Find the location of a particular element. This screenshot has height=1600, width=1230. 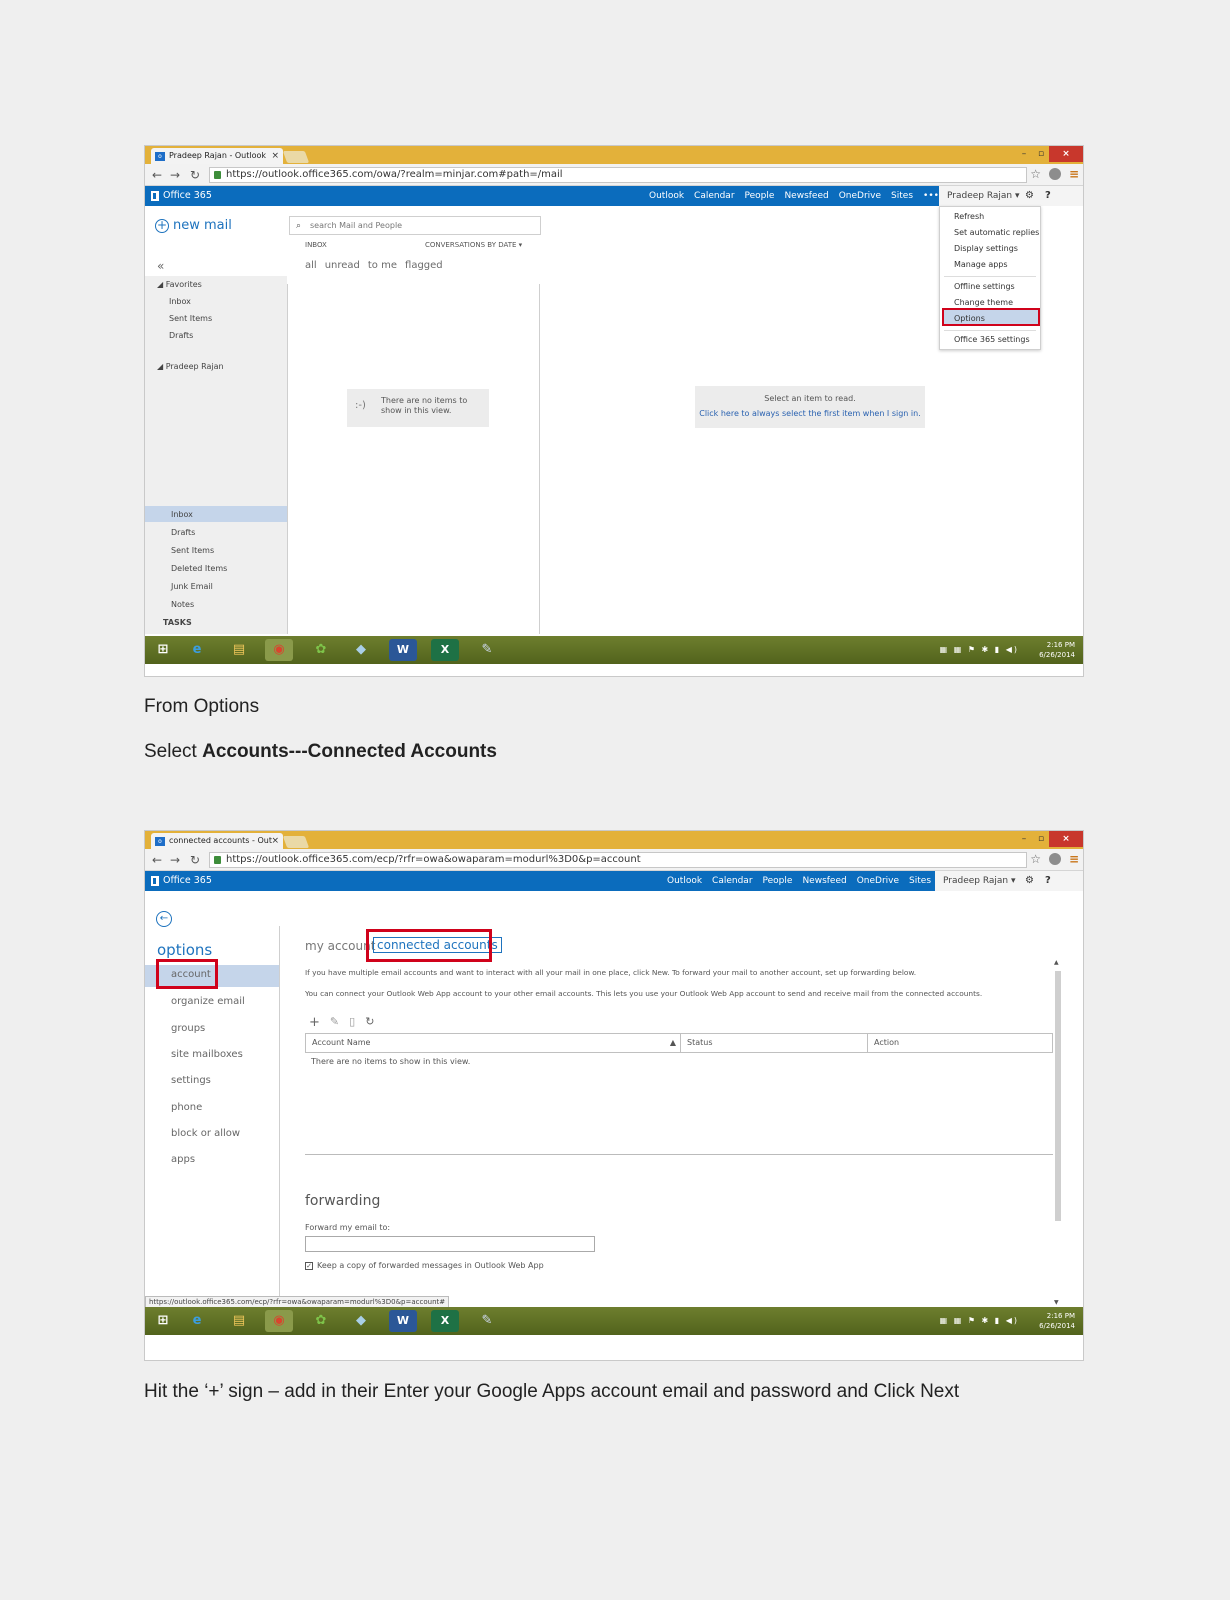

nav-organize-email: organize email is located at coordinates (208, 1001).